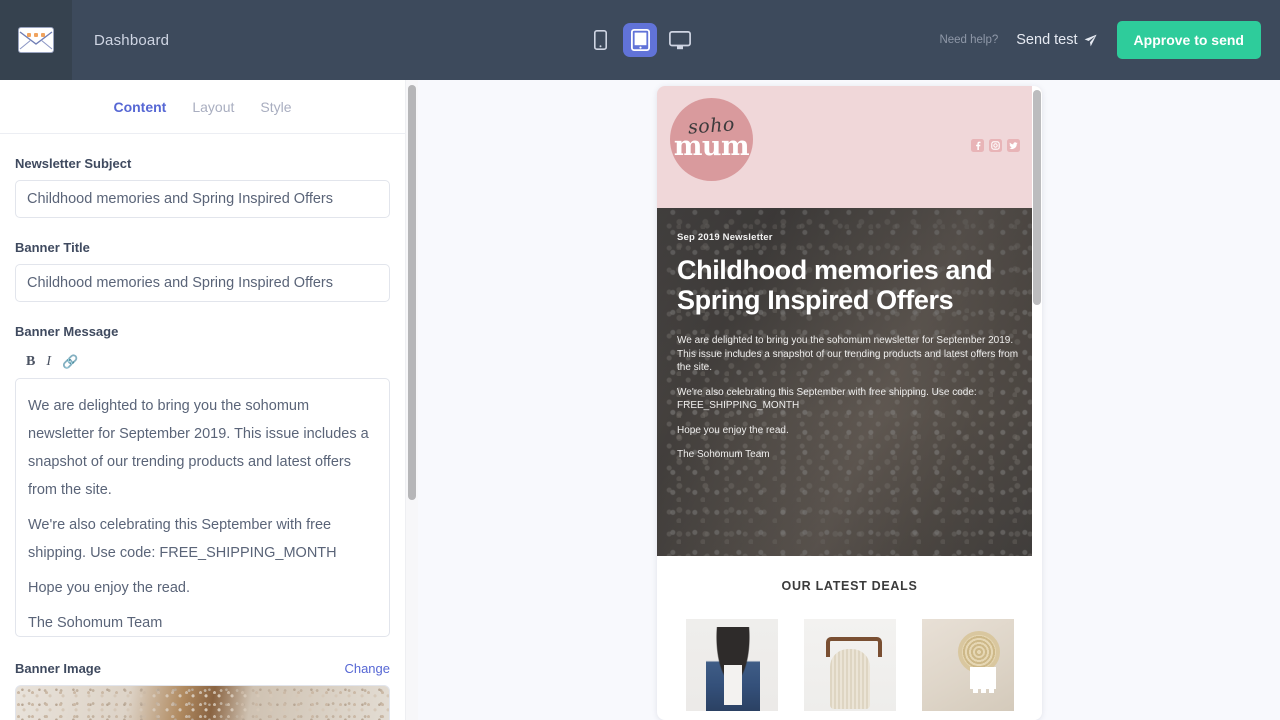 Image resolution: width=1280 pixels, height=720 pixels. I want to click on latest-deals-section: OUR LATEST DEALS, so click(849, 633).